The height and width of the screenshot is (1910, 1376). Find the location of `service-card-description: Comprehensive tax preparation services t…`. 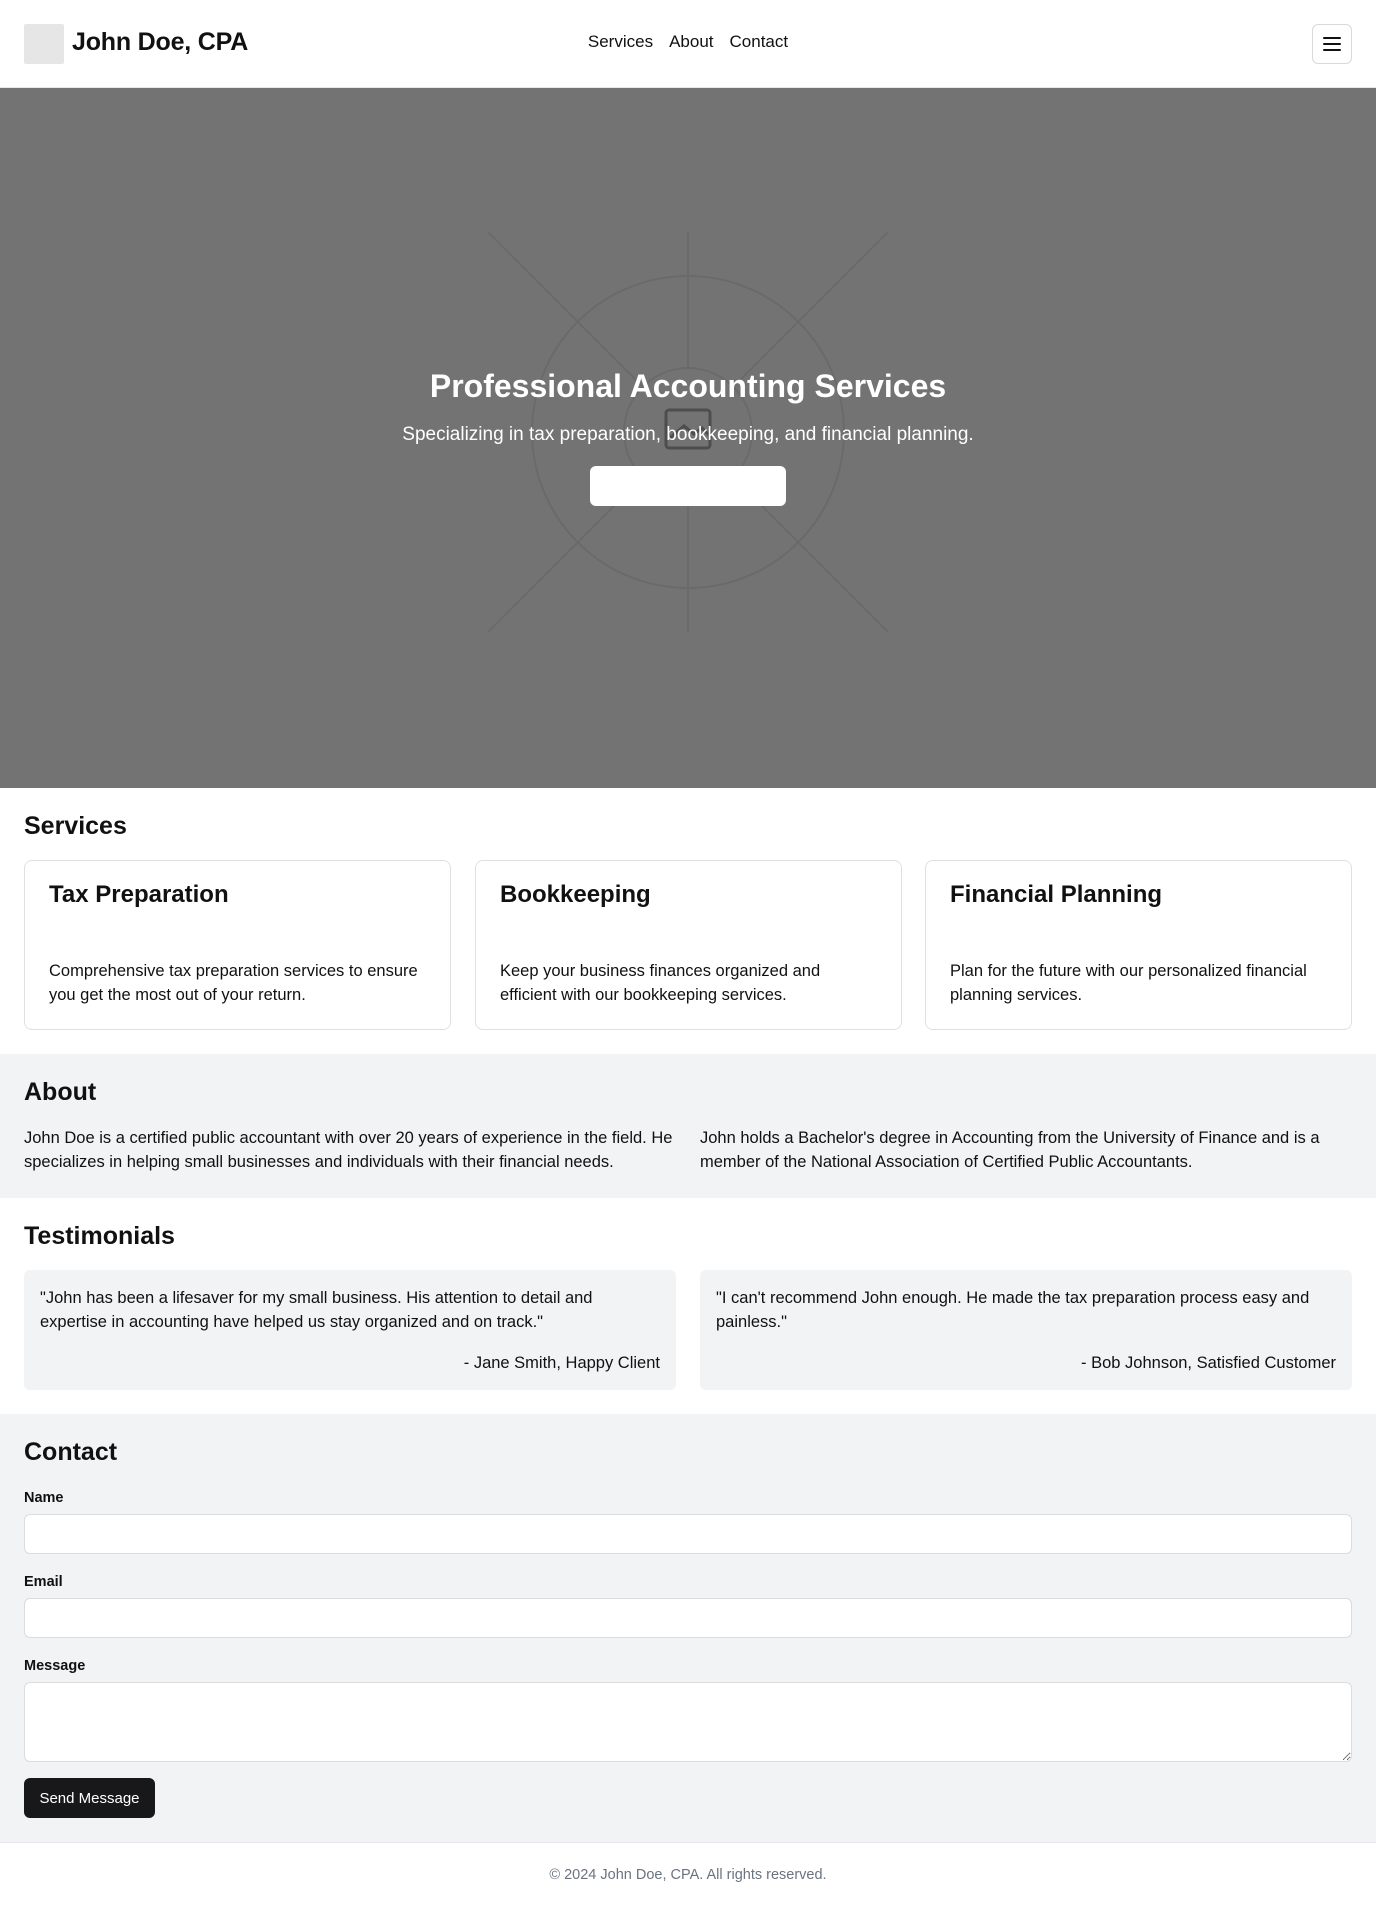

service-card-description: Comprehensive tax preparation services t… is located at coordinates (233, 983).